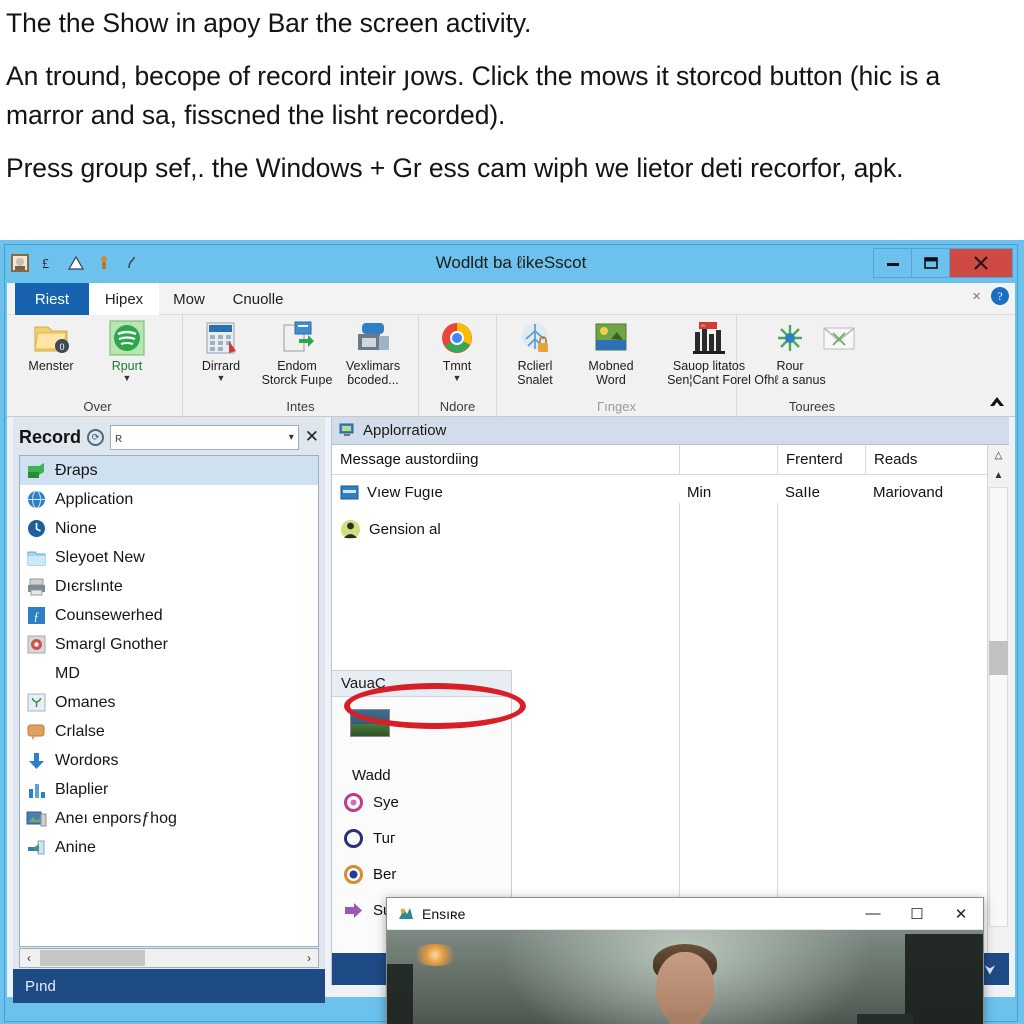 The width and height of the screenshot is (1024, 1024). I want to click on maximize-button, so click(931, 263).